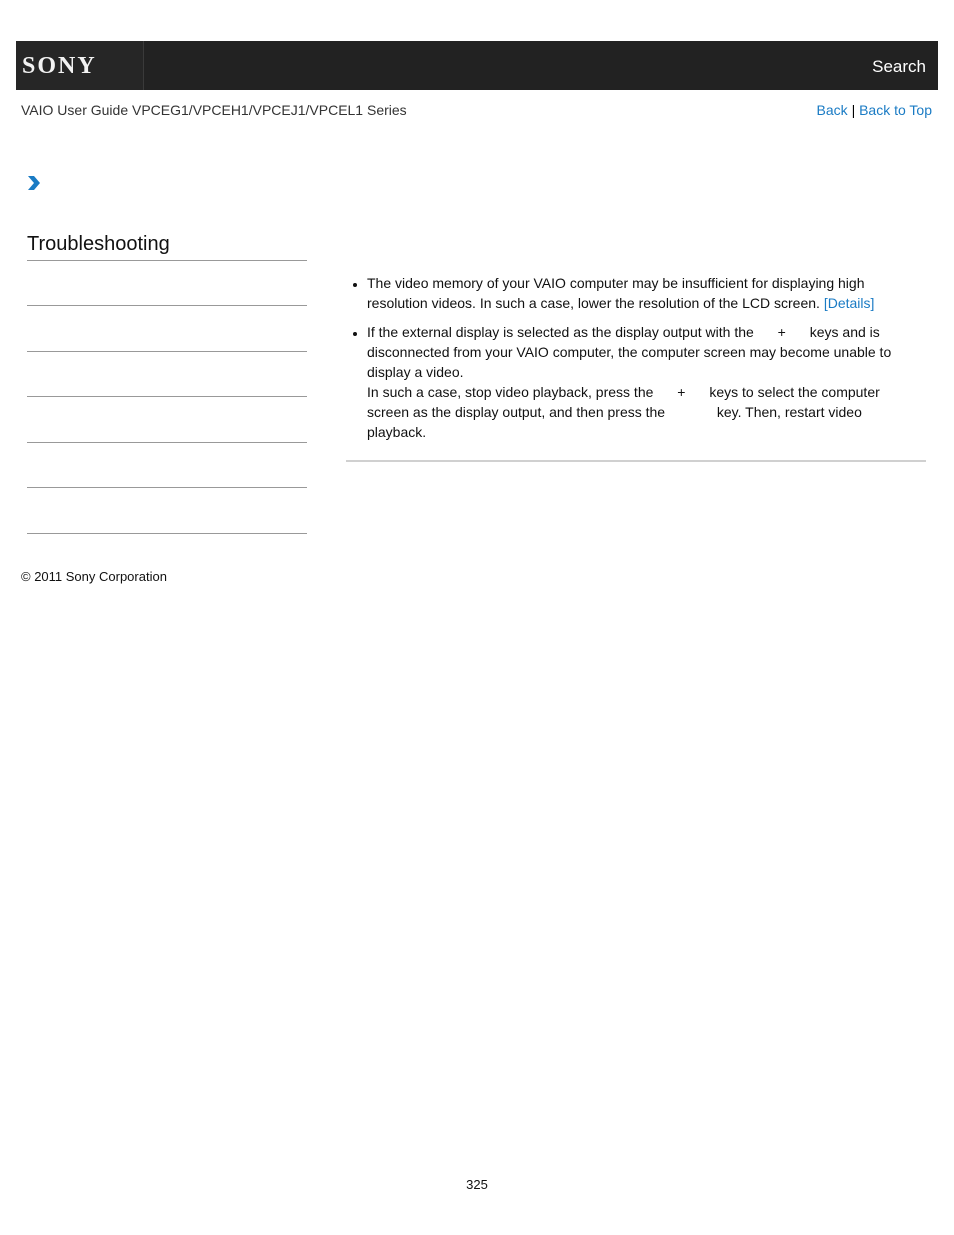  I want to click on sony-logo-box: SONY, so click(80, 65).